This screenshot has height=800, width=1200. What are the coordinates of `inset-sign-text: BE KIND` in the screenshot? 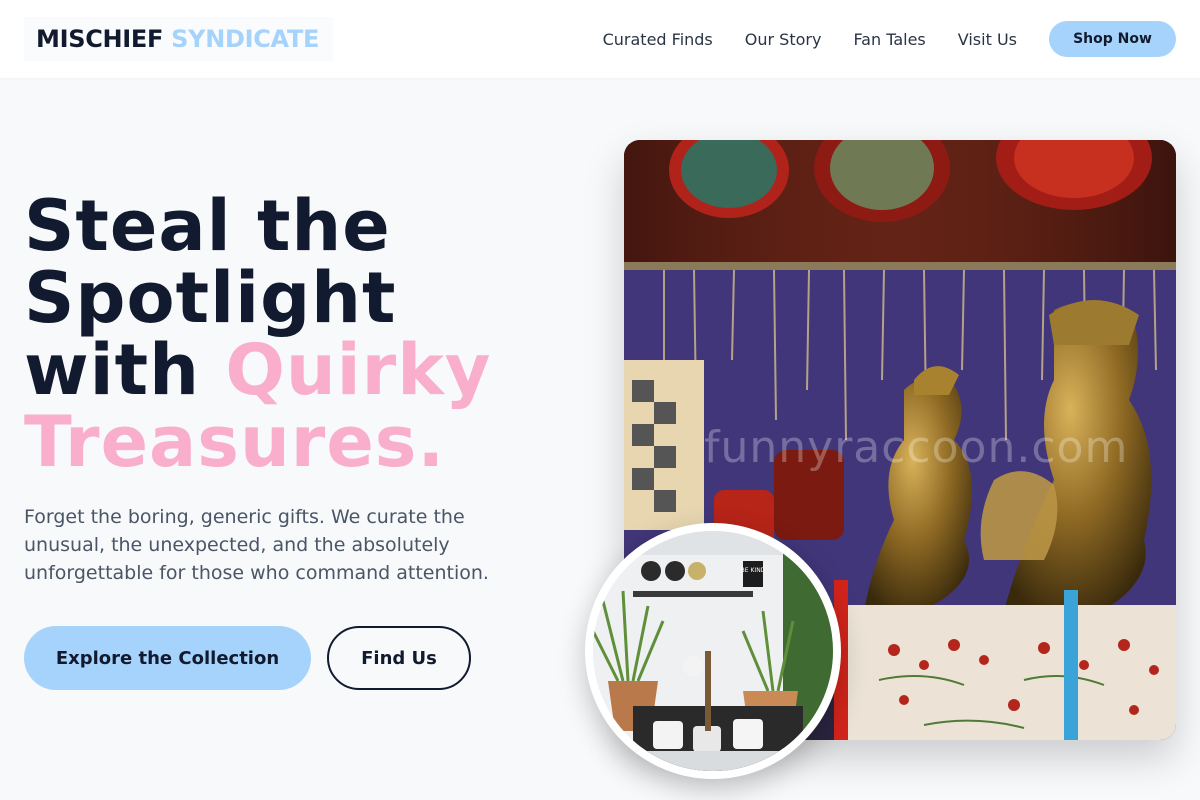 It's located at (753, 570).